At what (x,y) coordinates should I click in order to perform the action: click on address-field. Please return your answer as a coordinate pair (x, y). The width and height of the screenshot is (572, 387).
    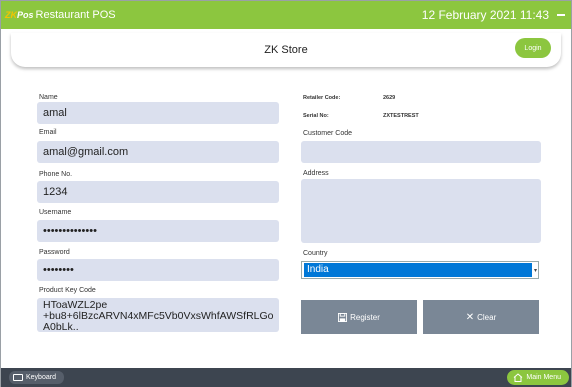
    Looking at the image, I should click on (421, 211).